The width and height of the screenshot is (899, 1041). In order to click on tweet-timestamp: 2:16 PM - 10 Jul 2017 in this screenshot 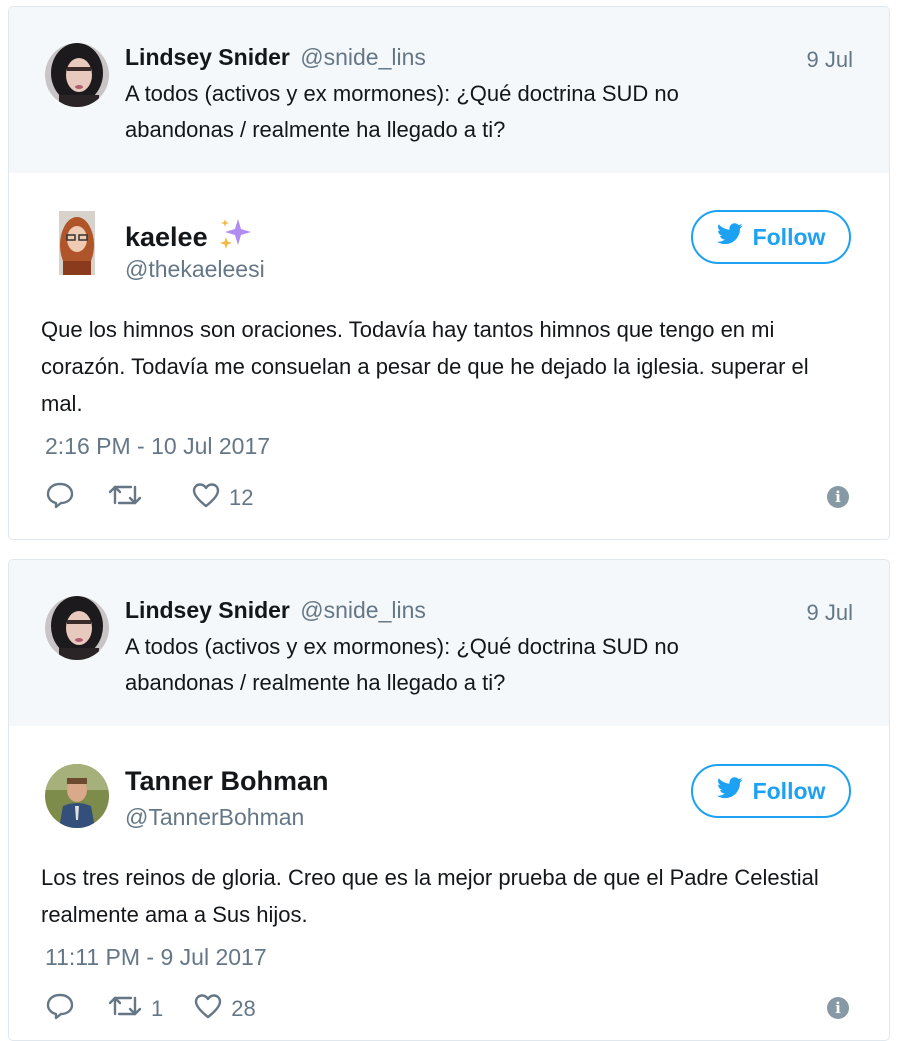, I will do `click(157, 446)`.